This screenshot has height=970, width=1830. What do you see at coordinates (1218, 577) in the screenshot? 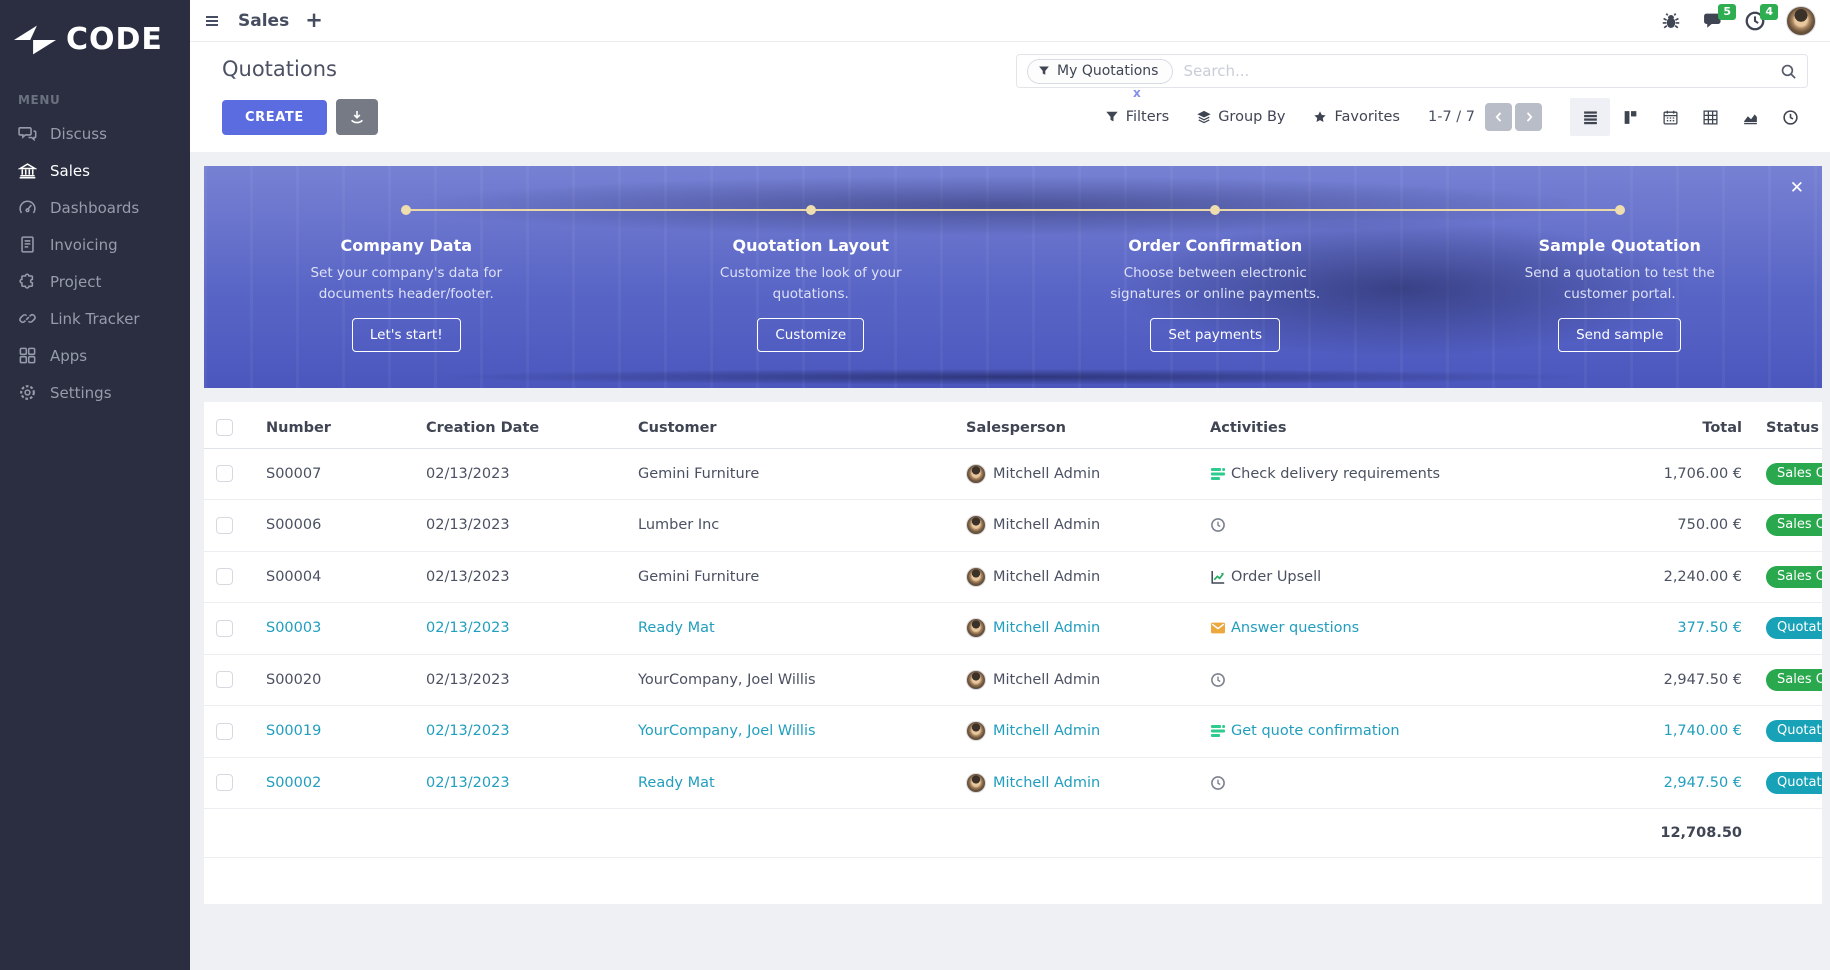
I see `chart-activity-icon` at bounding box center [1218, 577].